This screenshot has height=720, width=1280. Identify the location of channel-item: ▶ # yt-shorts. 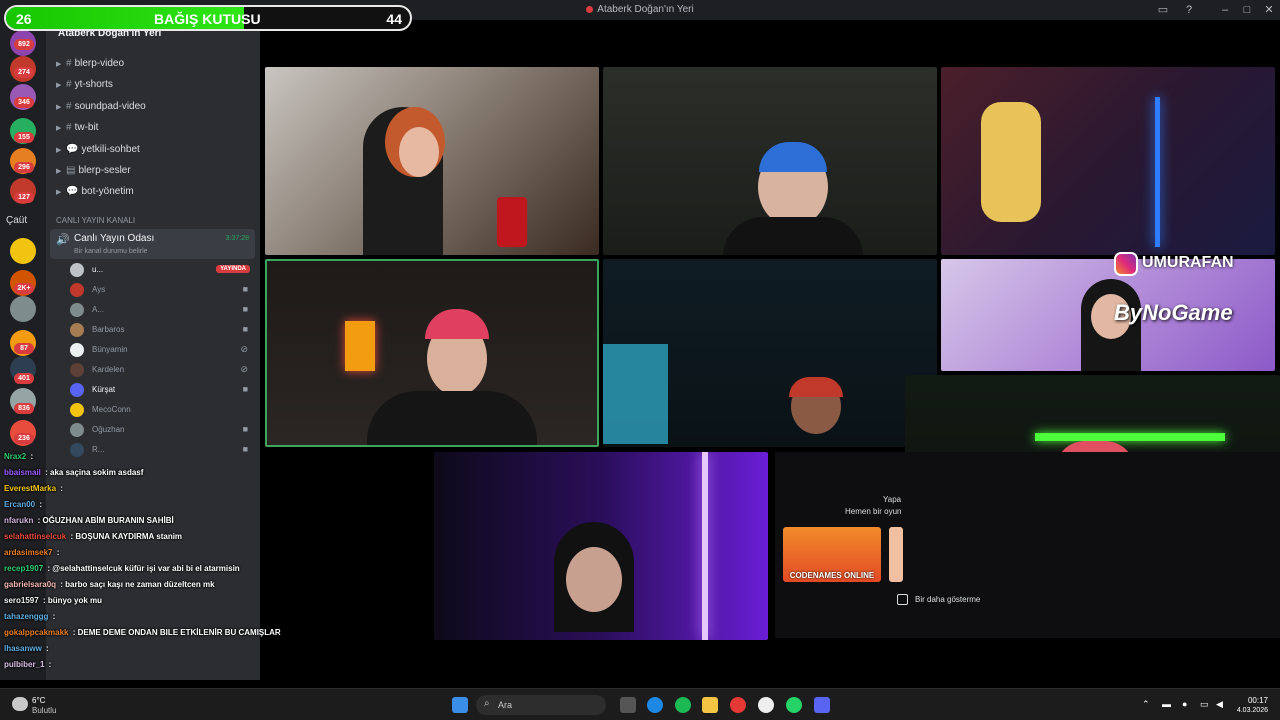
(156, 88).